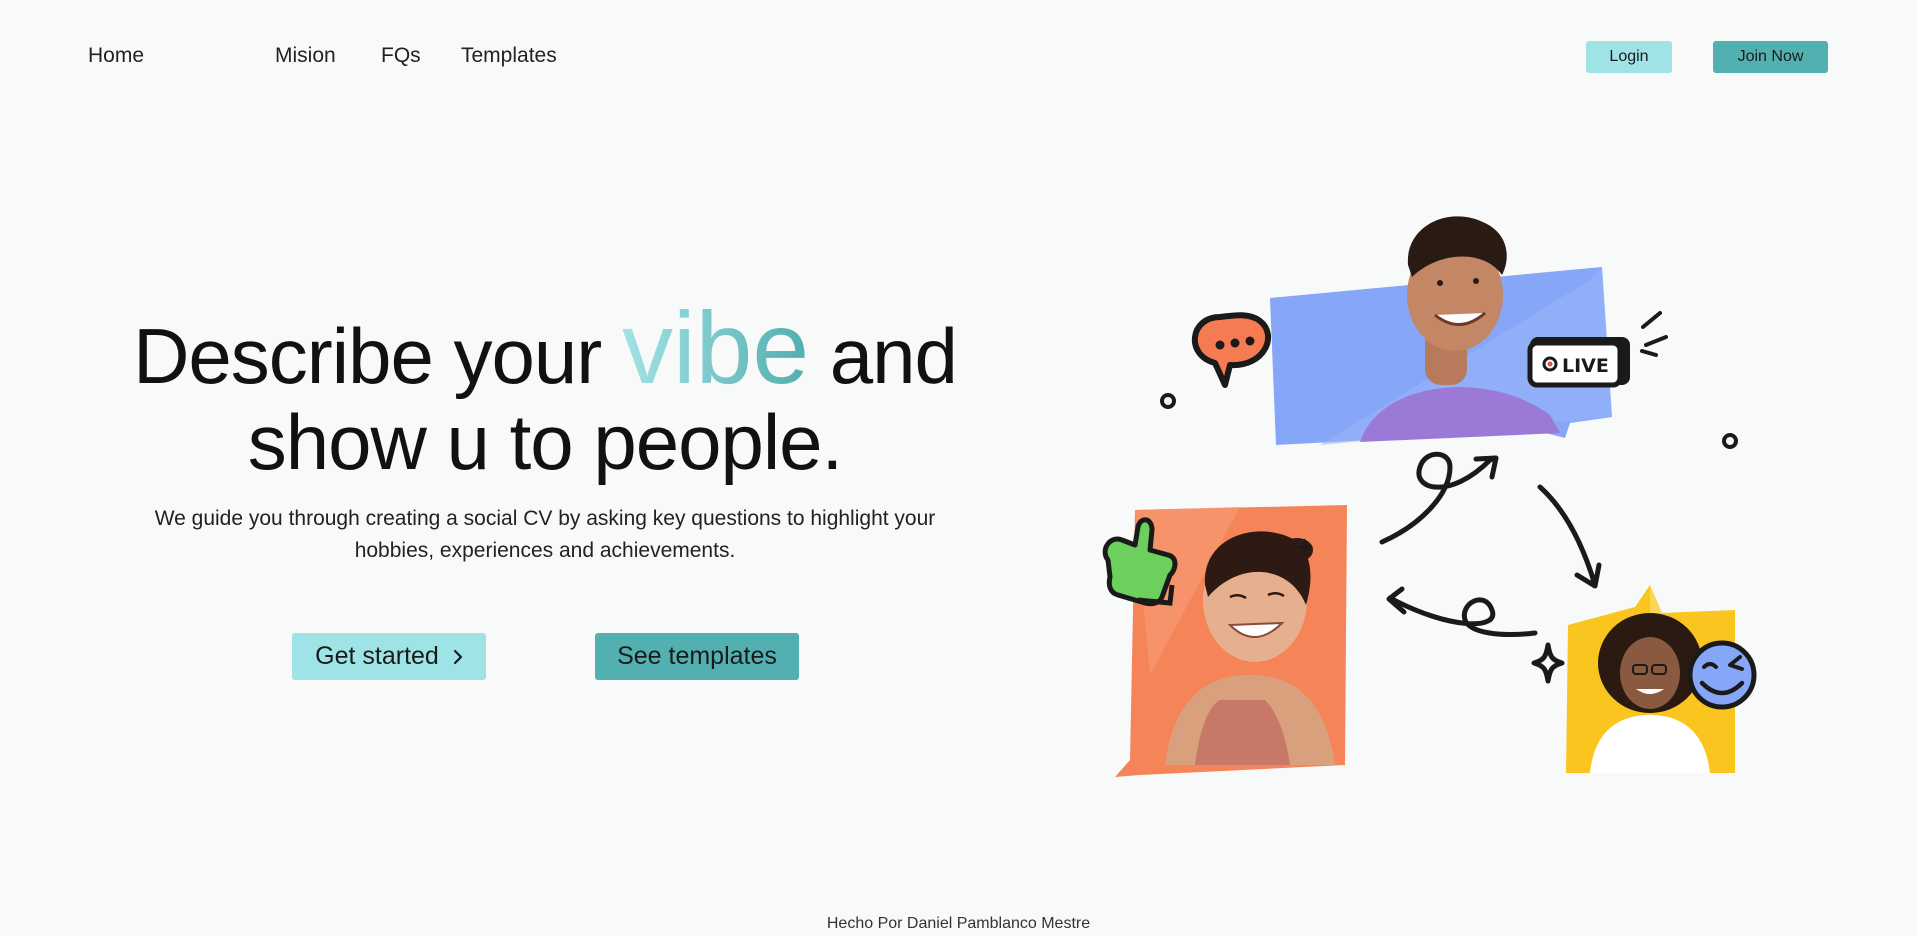  Describe the element at coordinates (1629, 57) in the screenshot. I see `login-button: Login` at that location.